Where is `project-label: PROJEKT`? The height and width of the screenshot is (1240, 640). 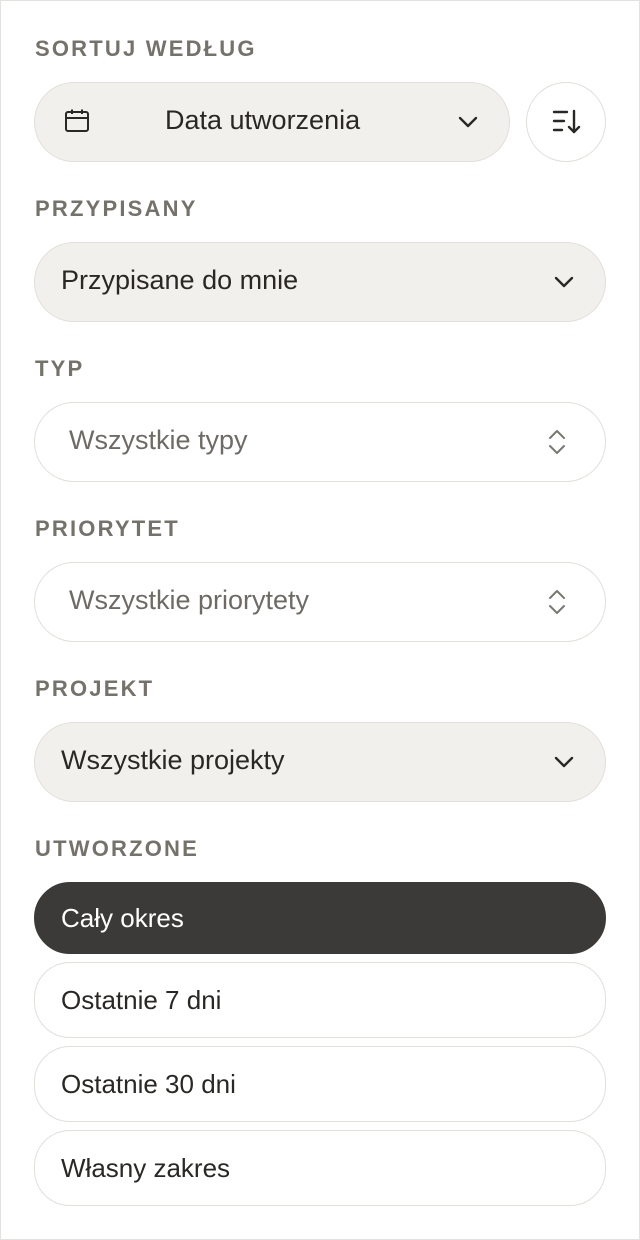
project-label: PROJEKT is located at coordinates (95, 688).